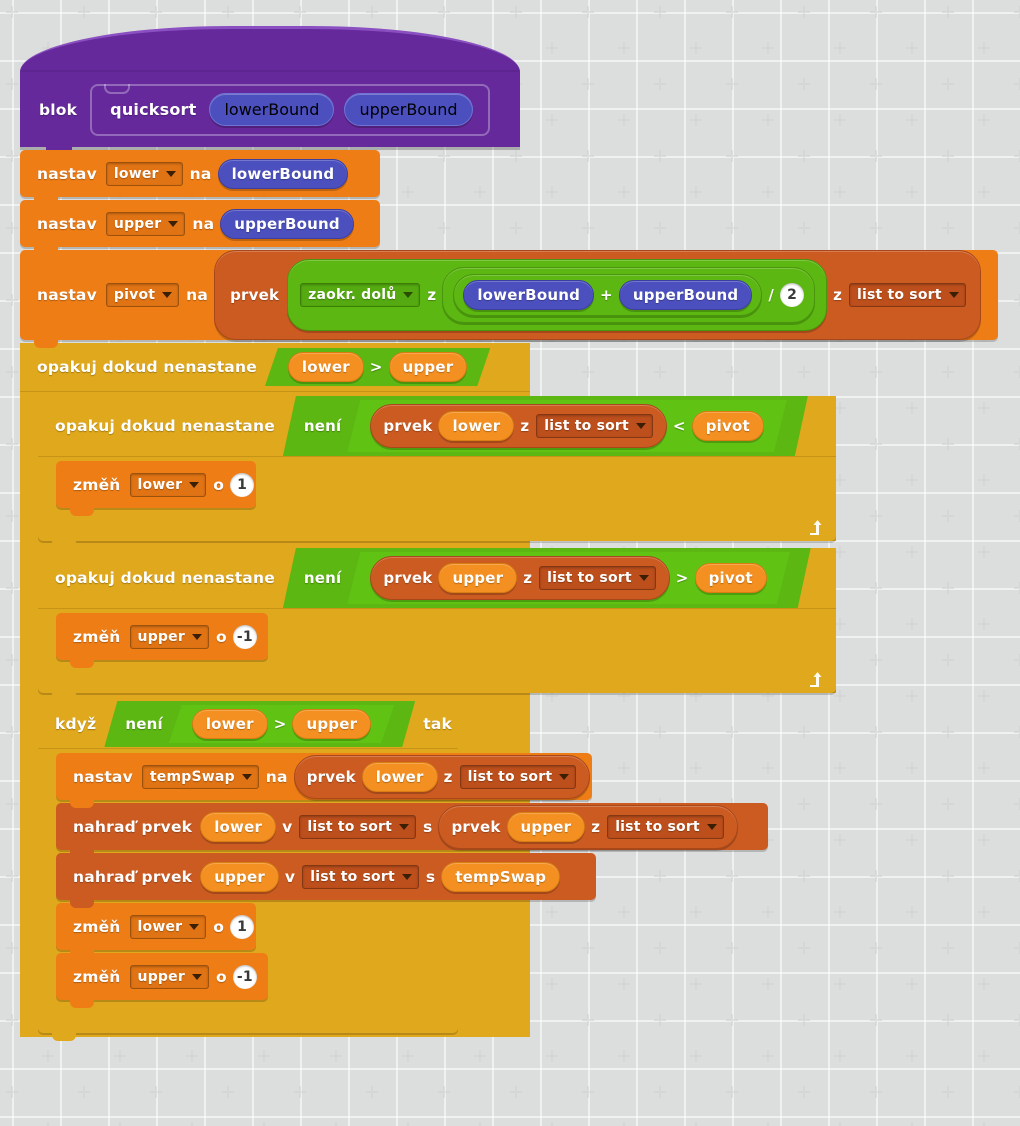  Describe the element at coordinates (200, 177) in the screenshot. I see `set-lower-block: nastav lower na lowerBound` at that location.